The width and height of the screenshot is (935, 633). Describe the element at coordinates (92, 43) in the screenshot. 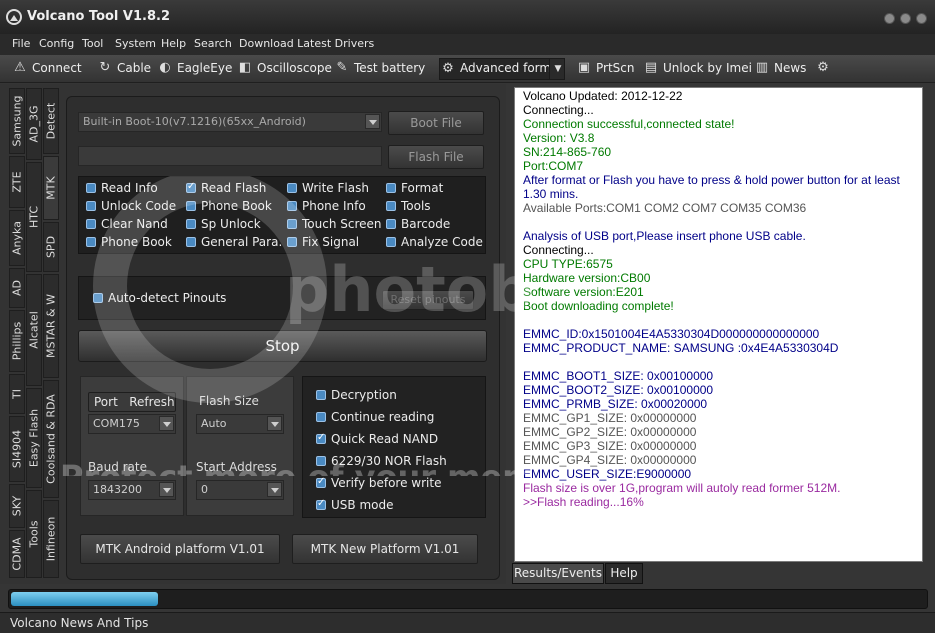

I see `menu-tool: Tool` at that location.